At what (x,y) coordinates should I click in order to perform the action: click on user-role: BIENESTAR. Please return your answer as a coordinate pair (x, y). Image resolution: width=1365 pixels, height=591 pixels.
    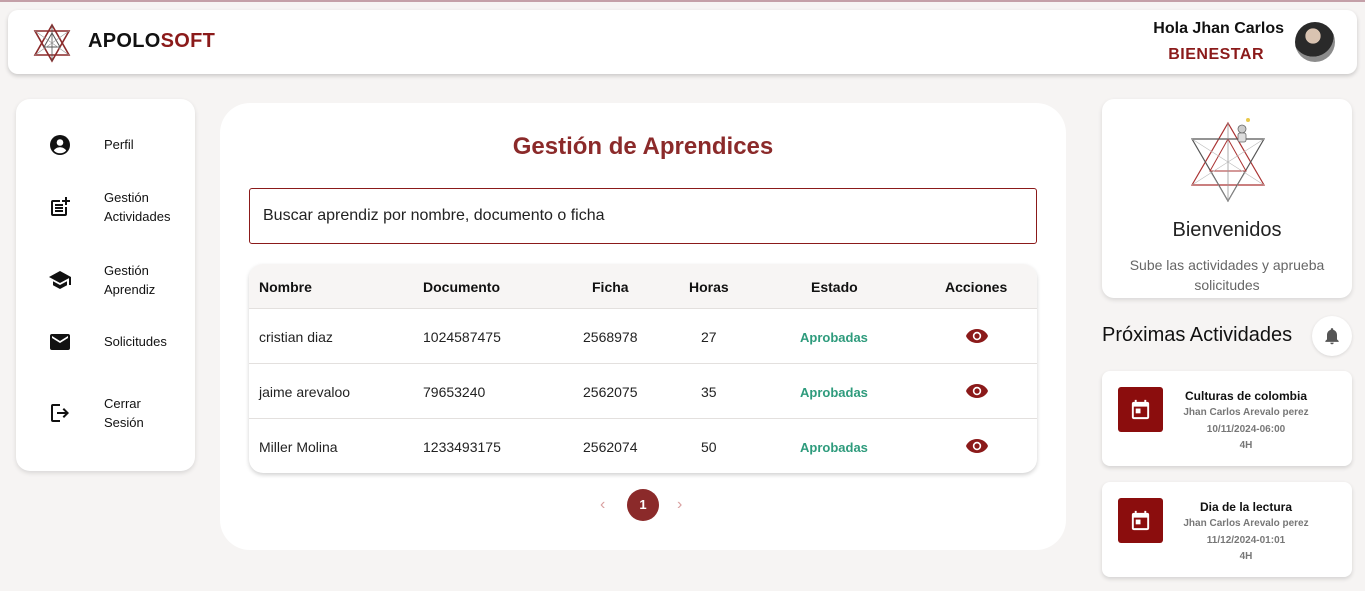
    Looking at the image, I should click on (1216, 54).